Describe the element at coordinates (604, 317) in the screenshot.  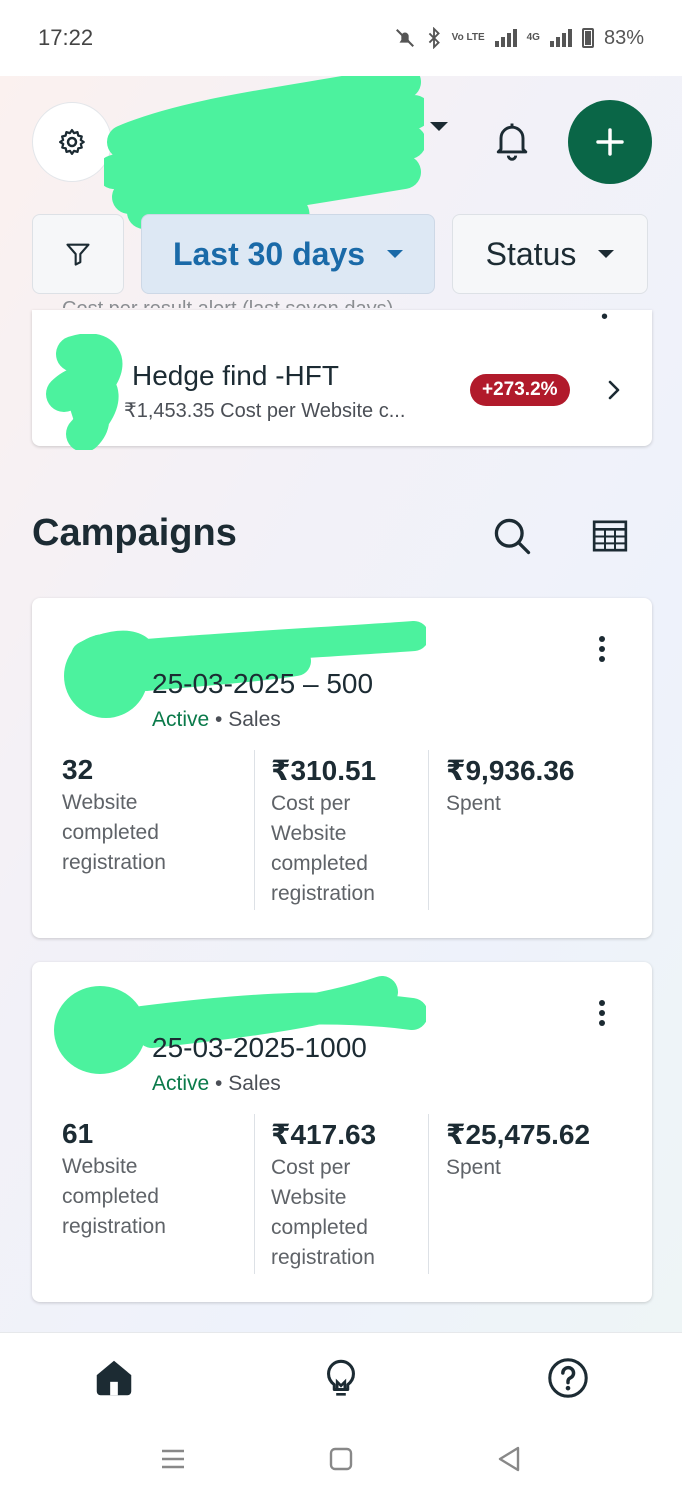
I see `more-icon: •` at that location.